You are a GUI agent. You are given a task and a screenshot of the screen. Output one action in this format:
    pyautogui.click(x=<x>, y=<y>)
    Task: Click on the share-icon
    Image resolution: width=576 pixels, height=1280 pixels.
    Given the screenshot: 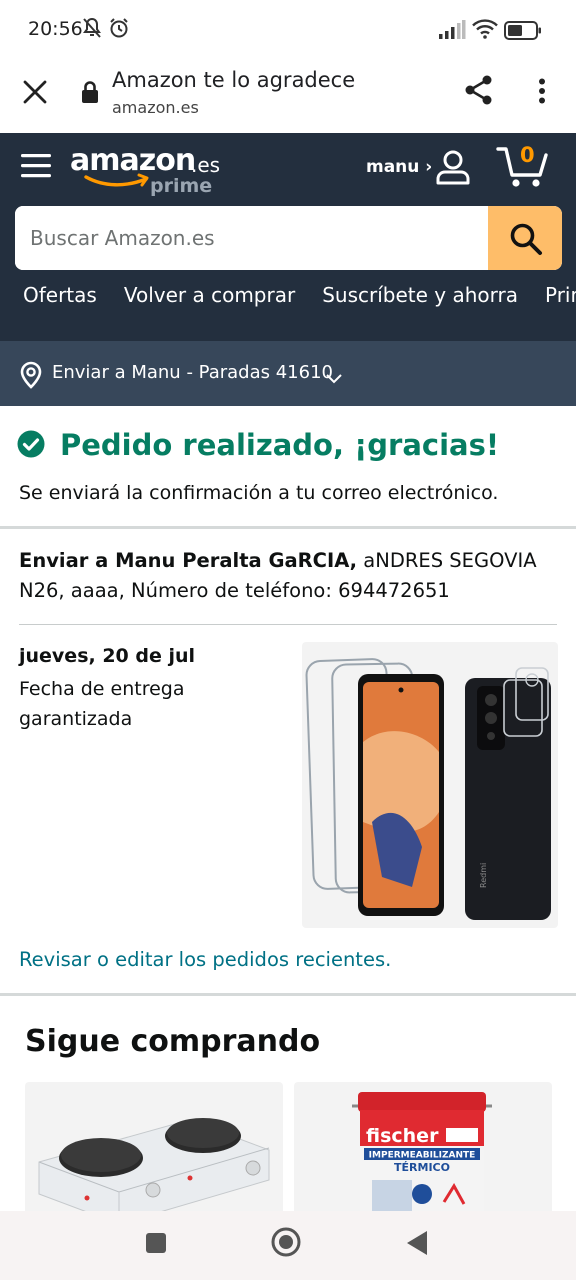 What is the action you would take?
    pyautogui.click(x=479, y=92)
    